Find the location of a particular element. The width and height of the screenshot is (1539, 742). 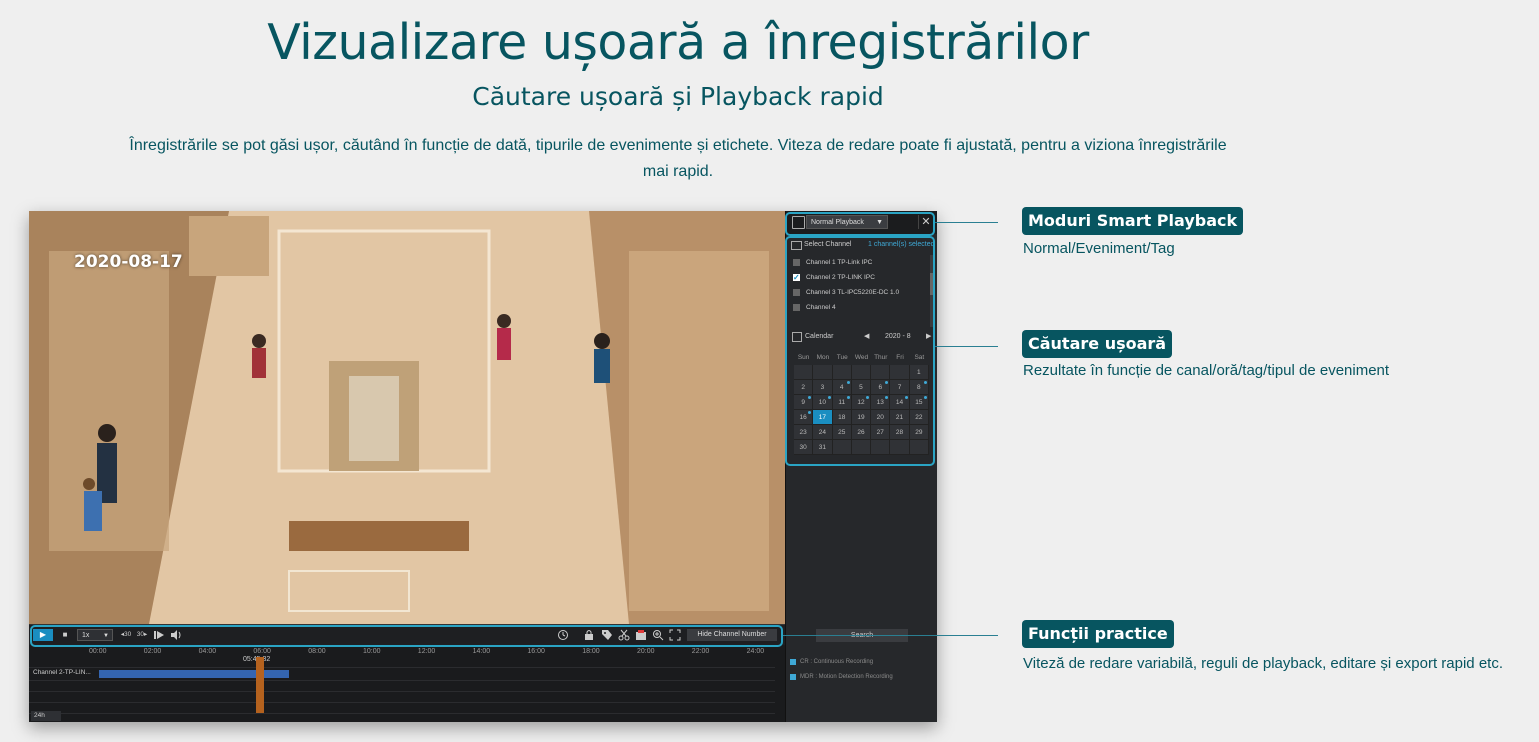

timeline-tick: 00:00 is located at coordinates (98, 651).